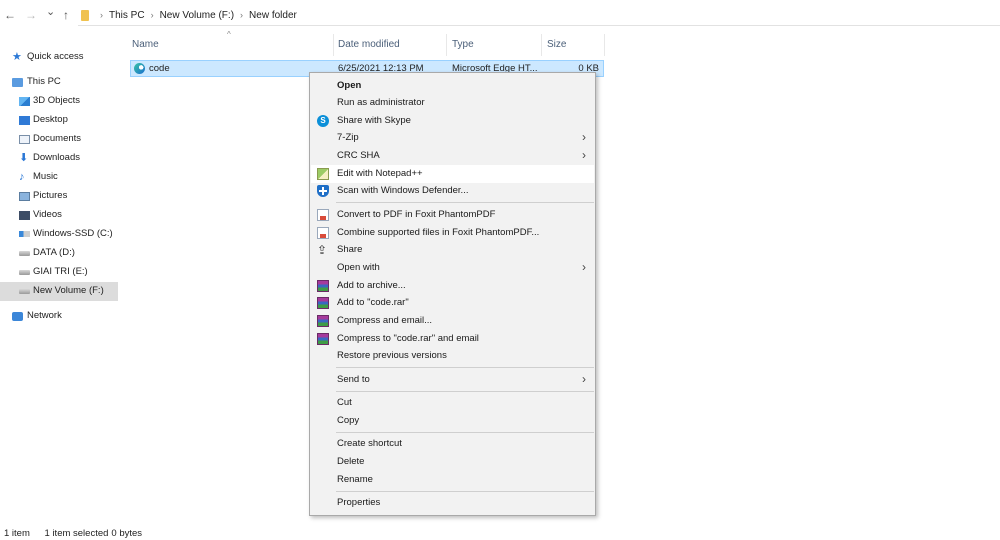 The height and width of the screenshot is (540, 1000). Describe the element at coordinates (31, 15) in the screenshot. I see `forward-arrow-icon: →` at that location.